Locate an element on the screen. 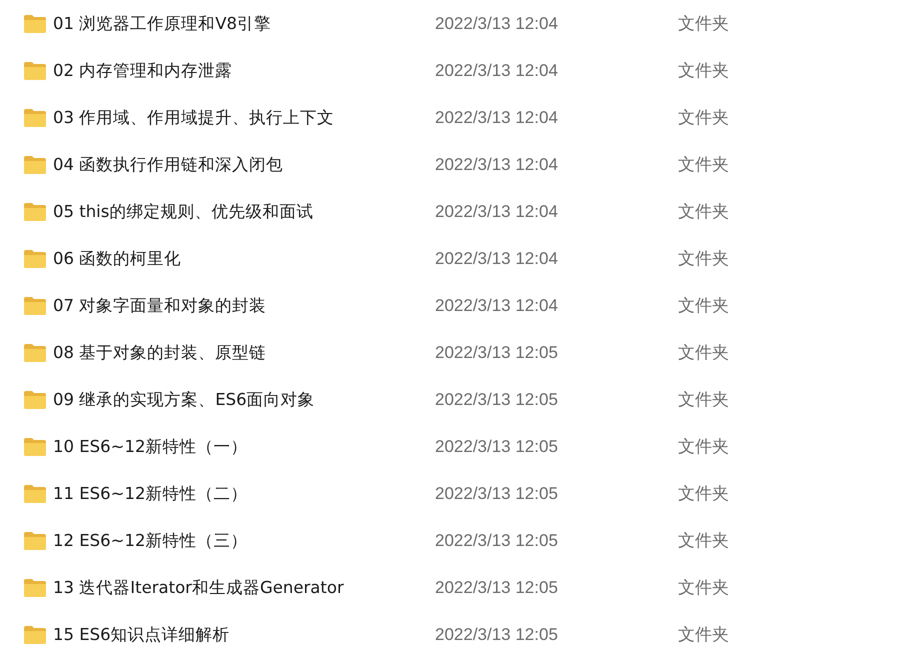 This screenshot has width=908, height=657. folder-name: 02 内存管理和内存泄露 is located at coordinates (240, 71).